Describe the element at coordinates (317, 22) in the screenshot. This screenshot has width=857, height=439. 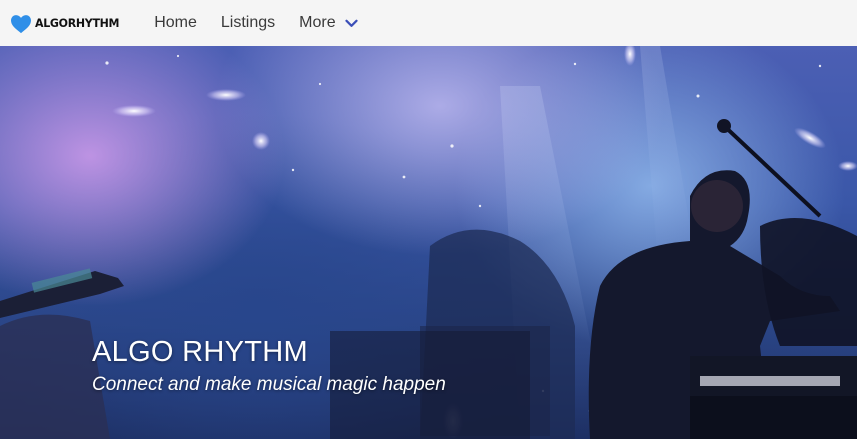
I see `nav-link-more-label: More` at that location.